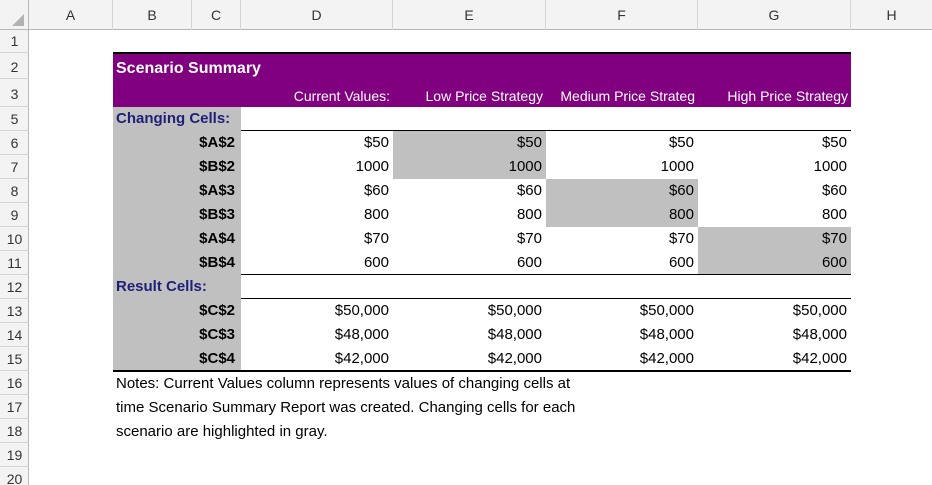 Image resolution: width=932 pixels, height=485 pixels. I want to click on high-value: $60, so click(774, 191).